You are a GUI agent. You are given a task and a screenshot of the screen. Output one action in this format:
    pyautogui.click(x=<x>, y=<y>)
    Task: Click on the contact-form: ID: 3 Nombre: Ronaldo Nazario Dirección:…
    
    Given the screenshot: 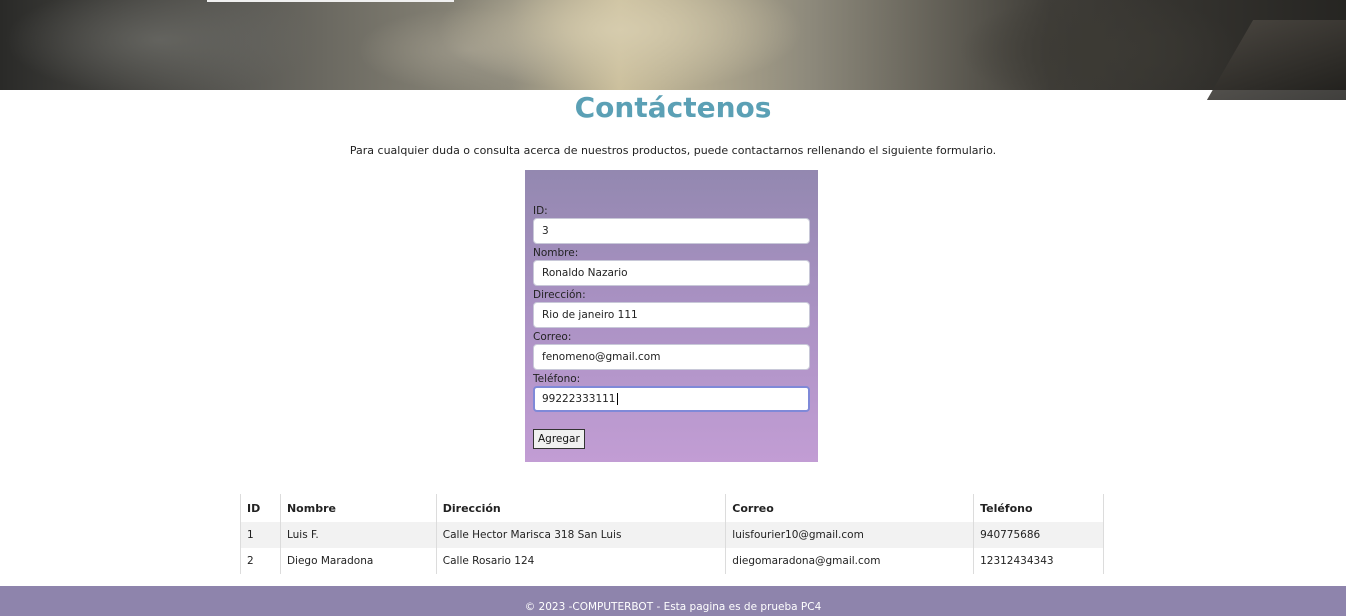 What is the action you would take?
    pyautogui.click(x=671, y=316)
    